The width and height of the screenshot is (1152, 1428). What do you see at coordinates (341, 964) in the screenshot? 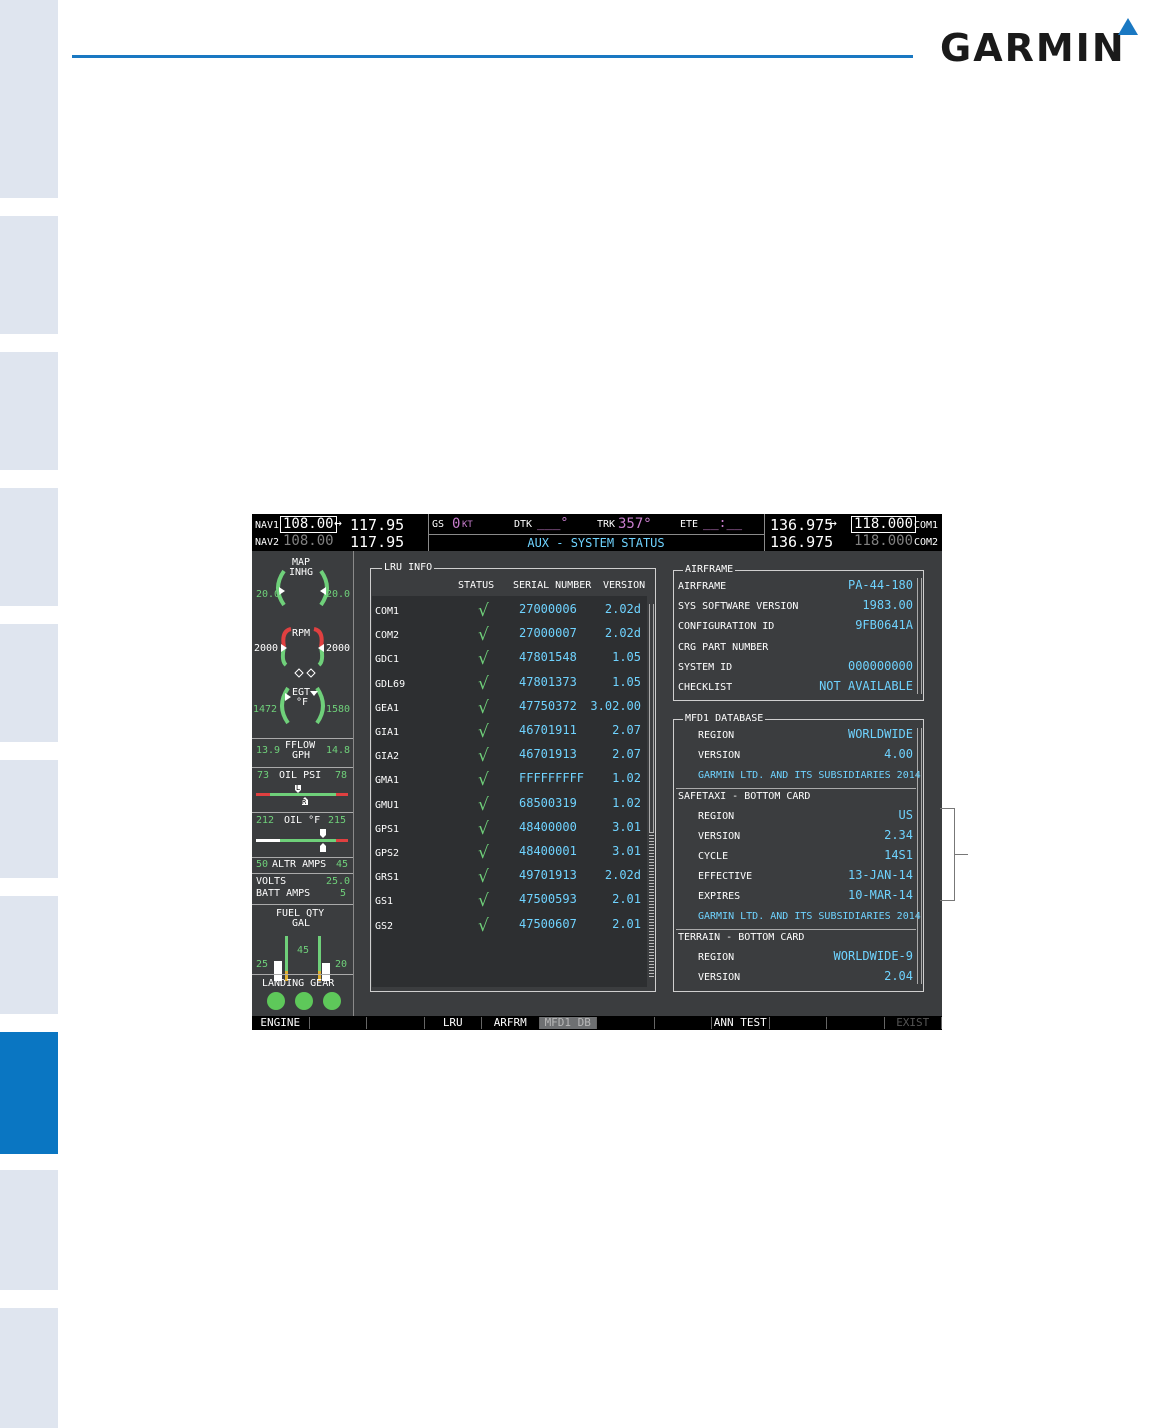
I see `fuel-right-value: 20` at bounding box center [341, 964].